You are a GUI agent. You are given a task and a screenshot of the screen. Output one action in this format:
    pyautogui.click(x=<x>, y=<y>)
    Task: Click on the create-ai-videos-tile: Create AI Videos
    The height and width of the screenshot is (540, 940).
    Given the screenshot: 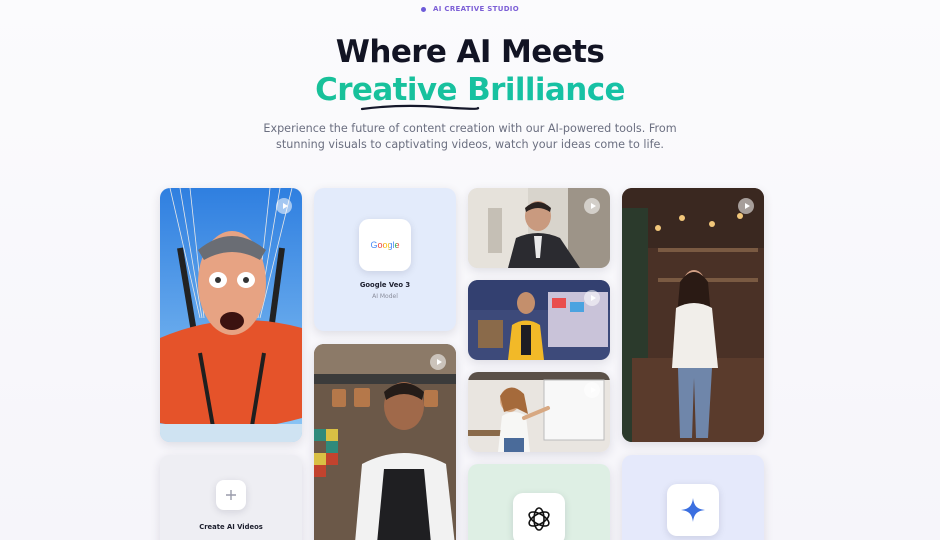 What is the action you would take?
    pyautogui.click(x=231, y=497)
    